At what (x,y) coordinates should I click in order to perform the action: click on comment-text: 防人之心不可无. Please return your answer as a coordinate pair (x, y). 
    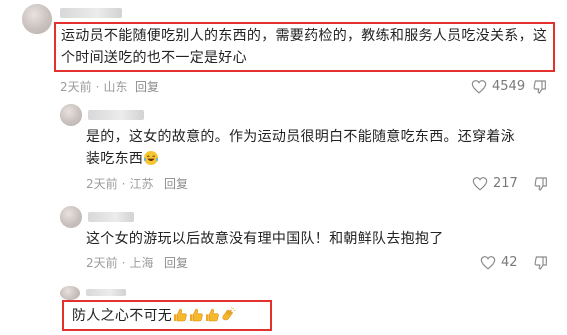
    Looking at the image, I should click on (172, 316).